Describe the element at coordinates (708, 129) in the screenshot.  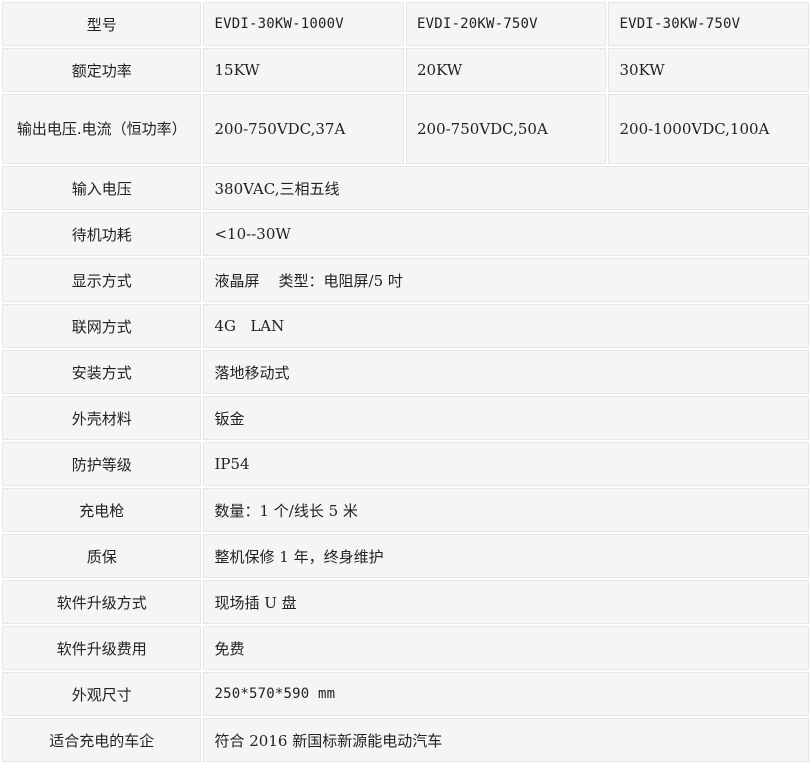
I see `output-cell: 200-1000VDC,100A` at that location.